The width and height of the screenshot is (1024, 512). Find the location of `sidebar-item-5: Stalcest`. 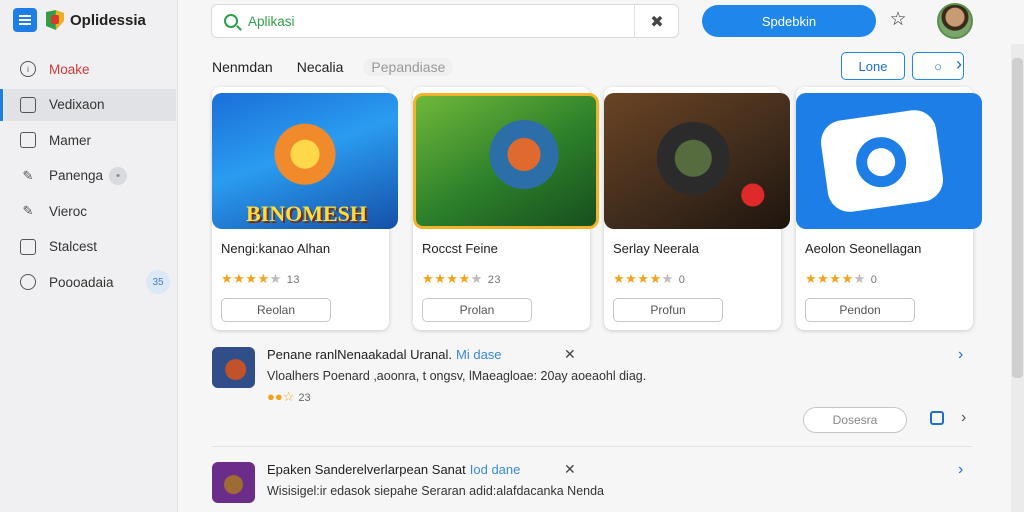

sidebar-item-5: Stalcest is located at coordinates (90, 247).